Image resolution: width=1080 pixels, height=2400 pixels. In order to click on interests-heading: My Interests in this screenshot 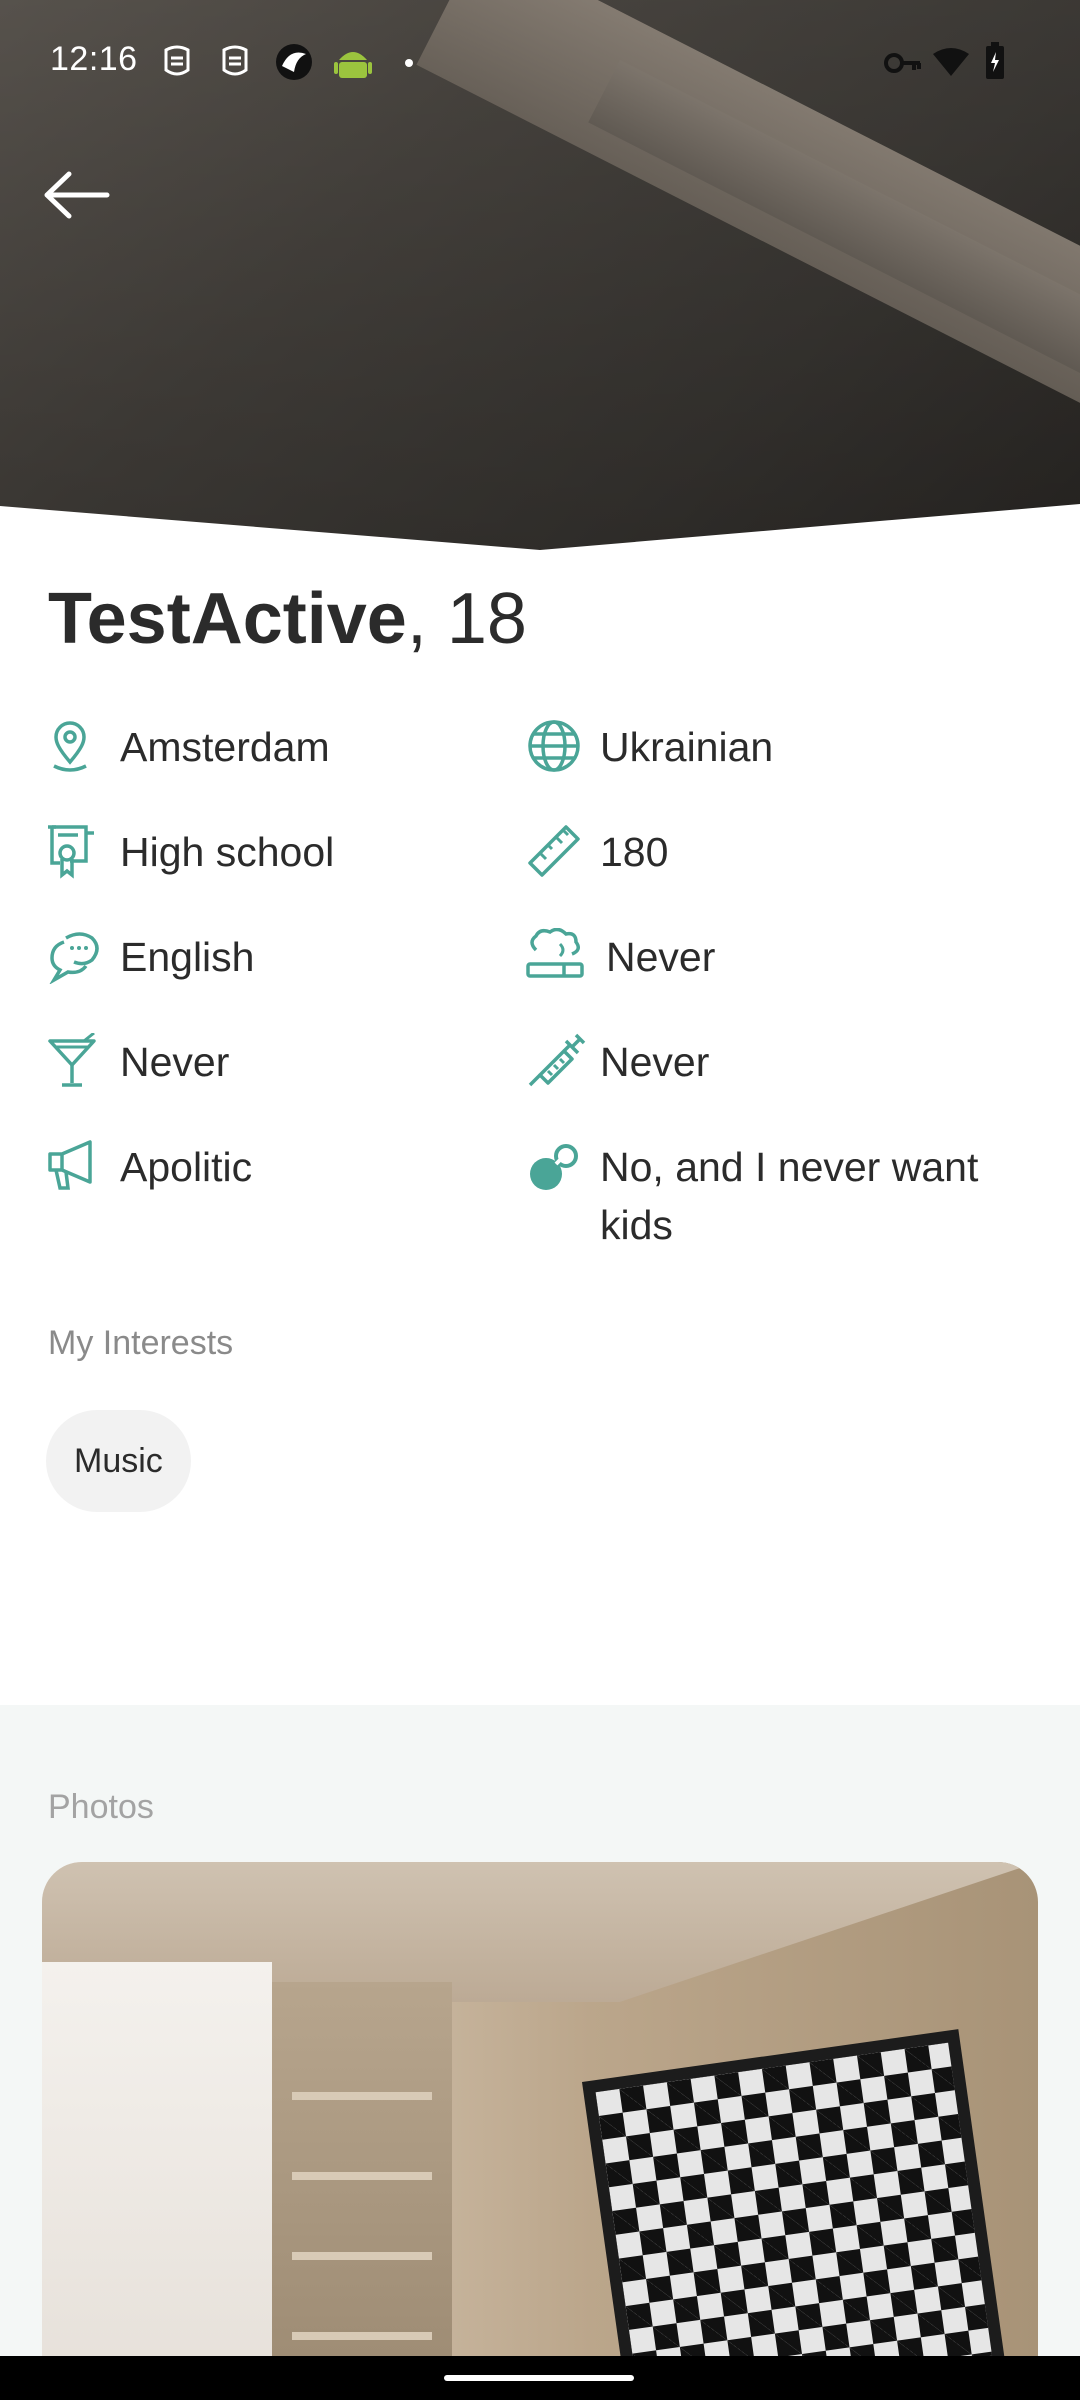, I will do `click(141, 1343)`.